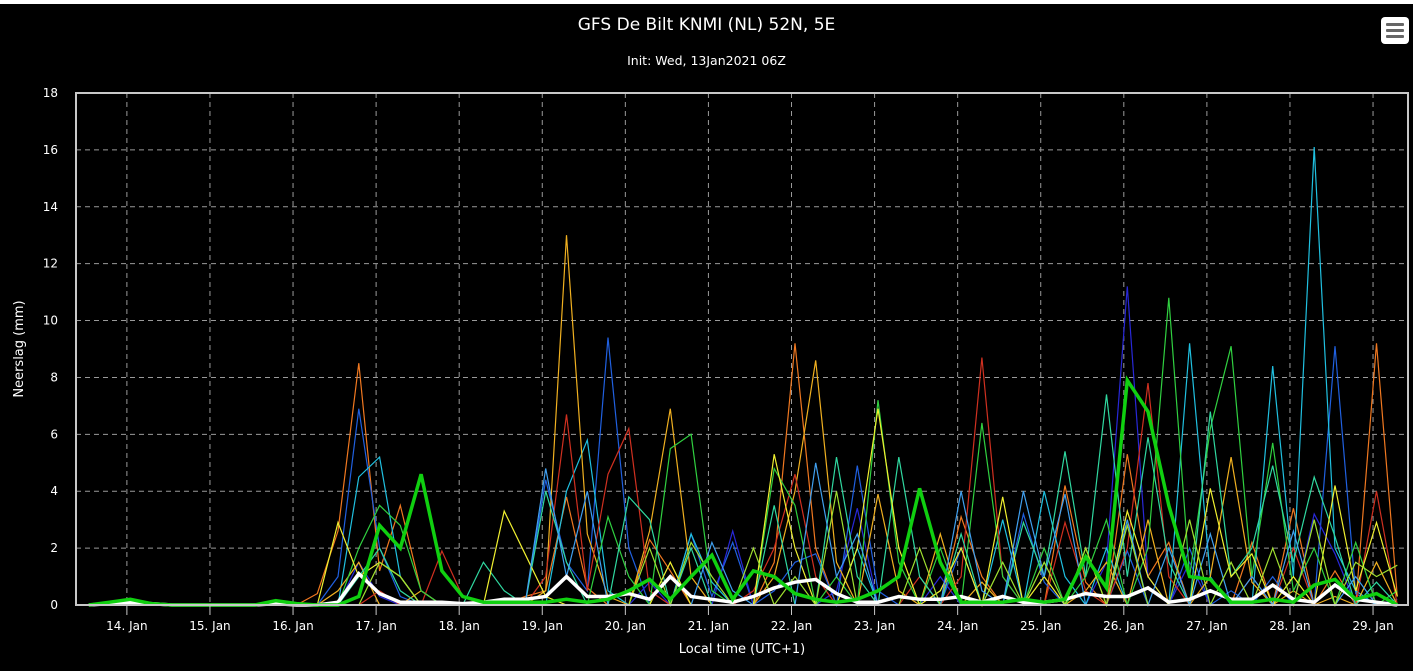 This screenshot has height=671, width=1413. What do you see at coordinates (874, 626) in the screenshot?
I see `x-tick-label: 23. Jan` at bounding box center [874, 626].